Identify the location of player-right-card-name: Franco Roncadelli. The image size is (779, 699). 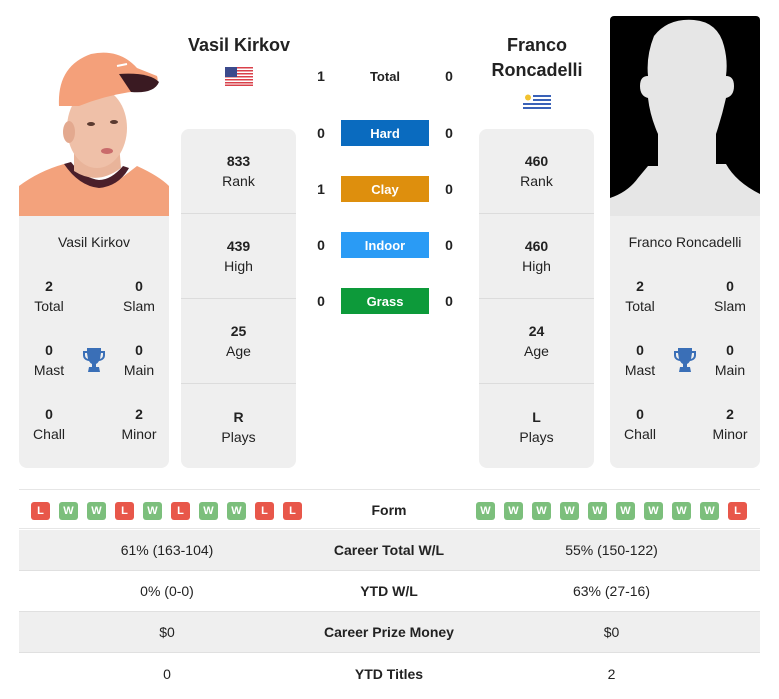
(685, 242).